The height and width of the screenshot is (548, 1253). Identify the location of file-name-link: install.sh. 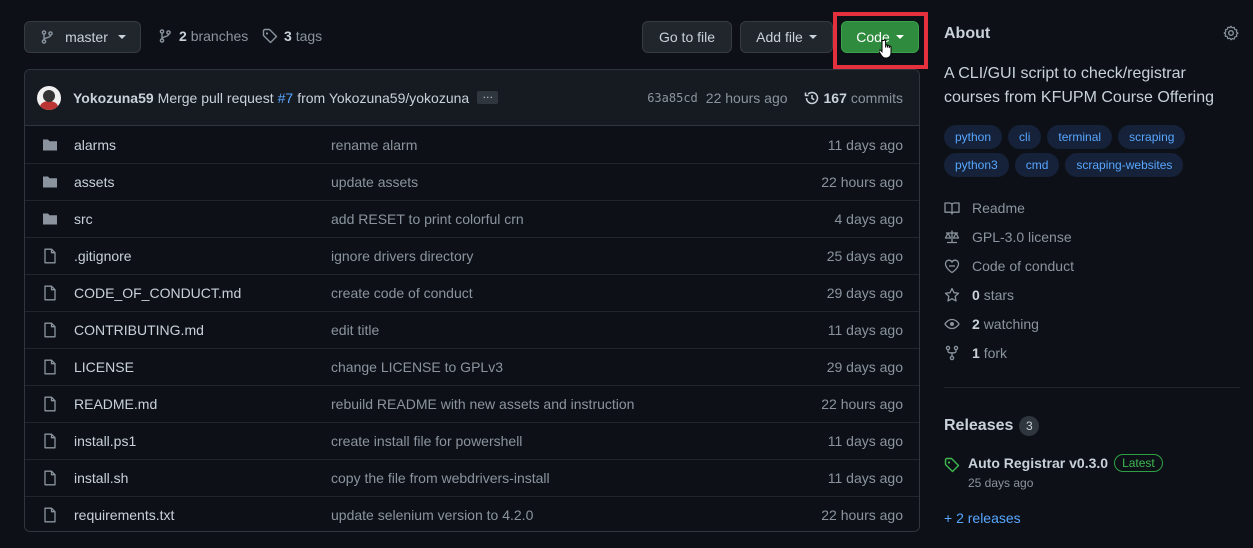
(202, 478).